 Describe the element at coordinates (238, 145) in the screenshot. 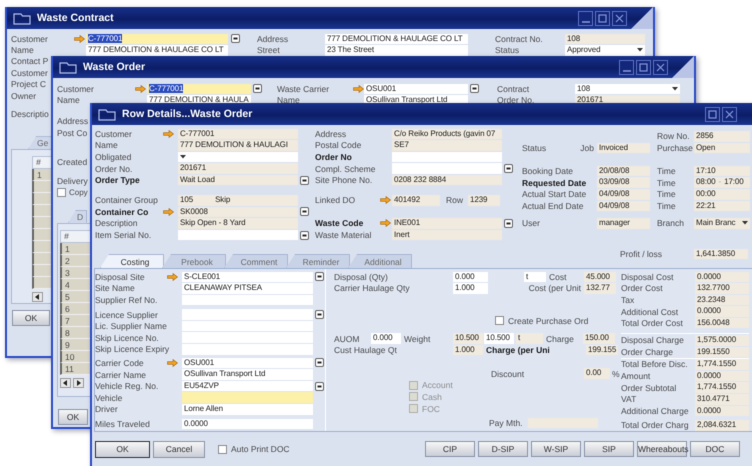

I see `text-field: 777 DEMOLITION & HAULAGI` at that location.